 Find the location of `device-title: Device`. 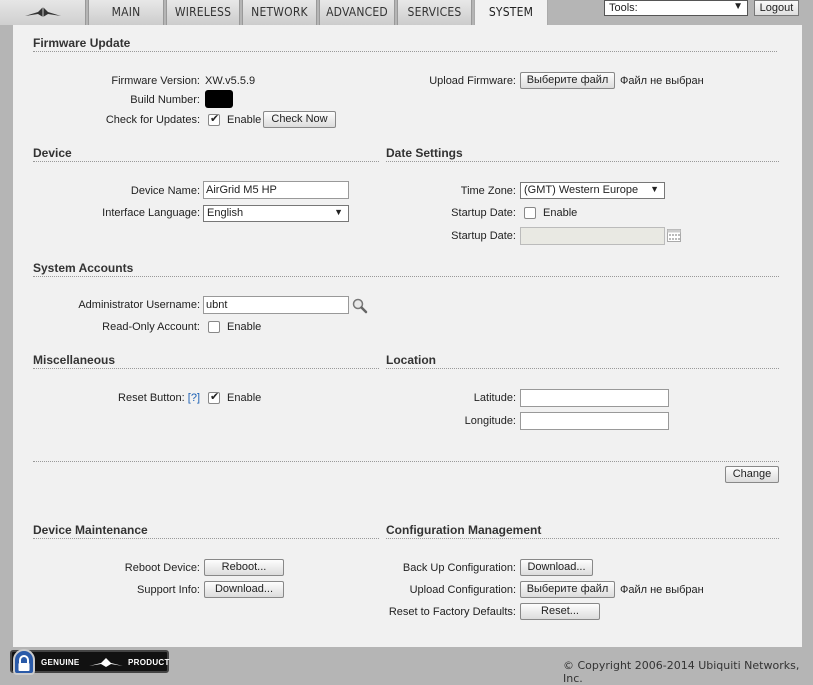

device-title: Device is located at coordinates (206, 154).